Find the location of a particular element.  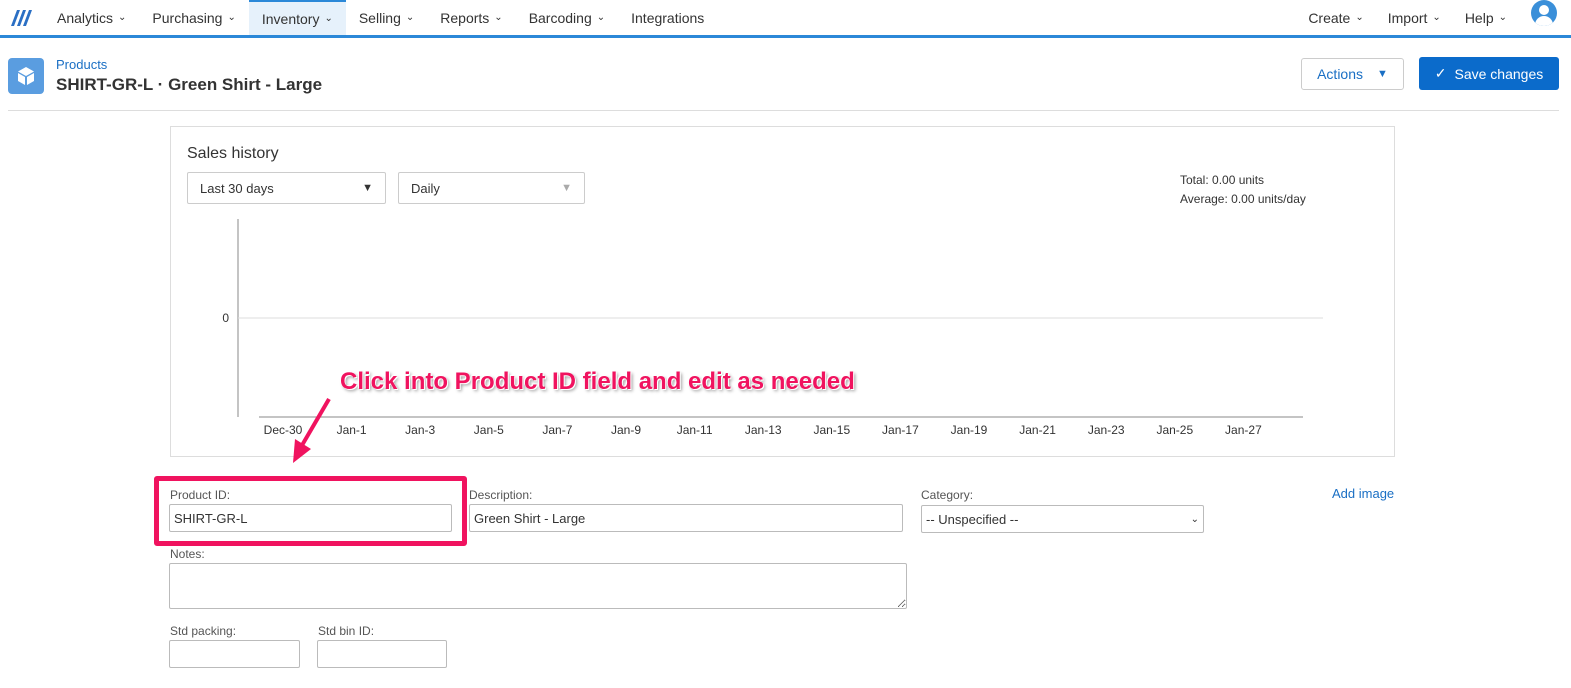

x-tick-label: Jan-17 is located at coordinates (900, 430).